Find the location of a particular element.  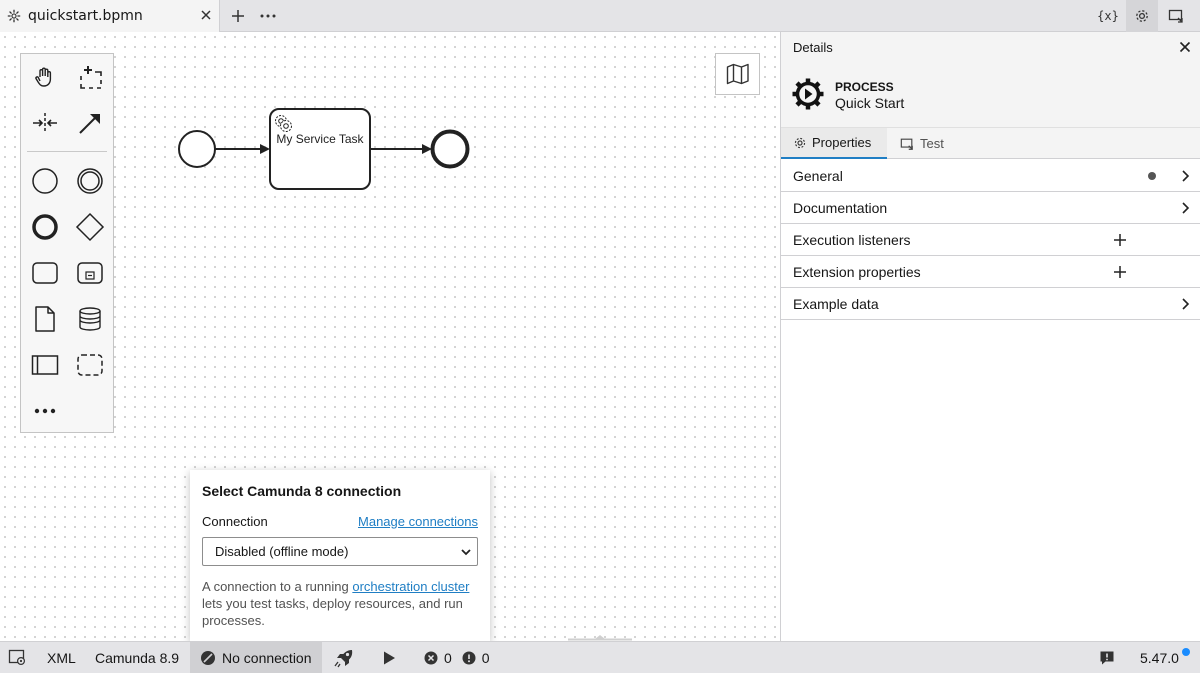

group-label: Execution listeners is located at coordinates (852, 240).